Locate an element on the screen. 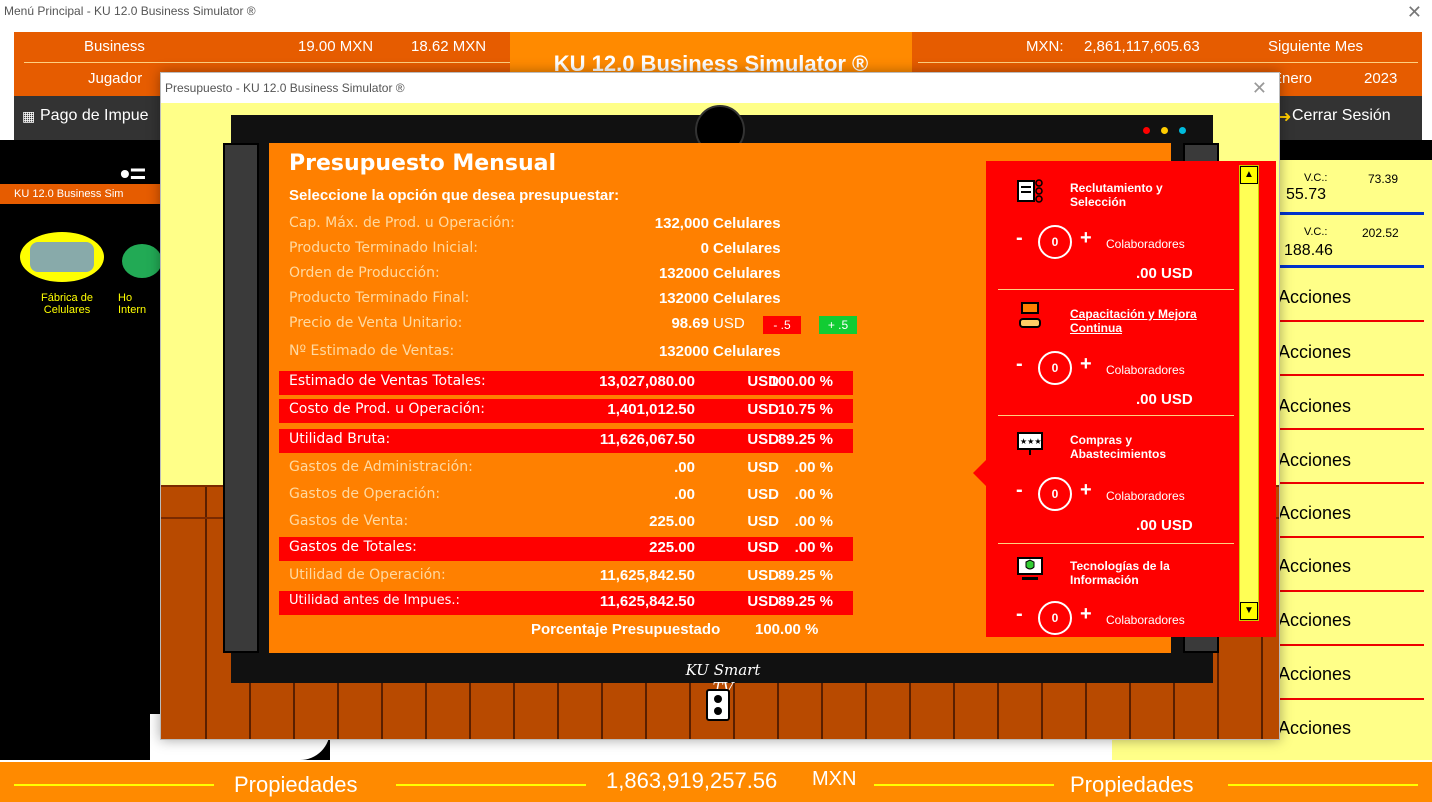  row-value: 98.69 is located at coordinates (690, 323).